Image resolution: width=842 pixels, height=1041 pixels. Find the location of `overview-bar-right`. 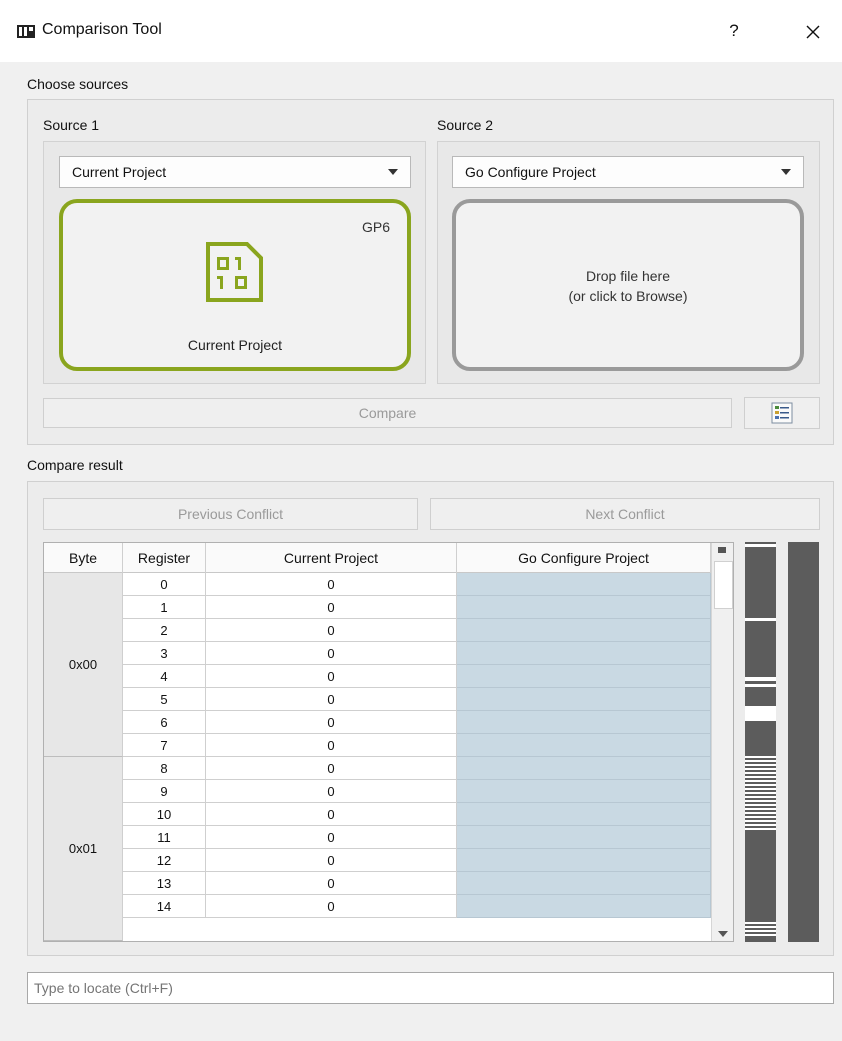

overview-bar-right is located at coordinates (803, 742).